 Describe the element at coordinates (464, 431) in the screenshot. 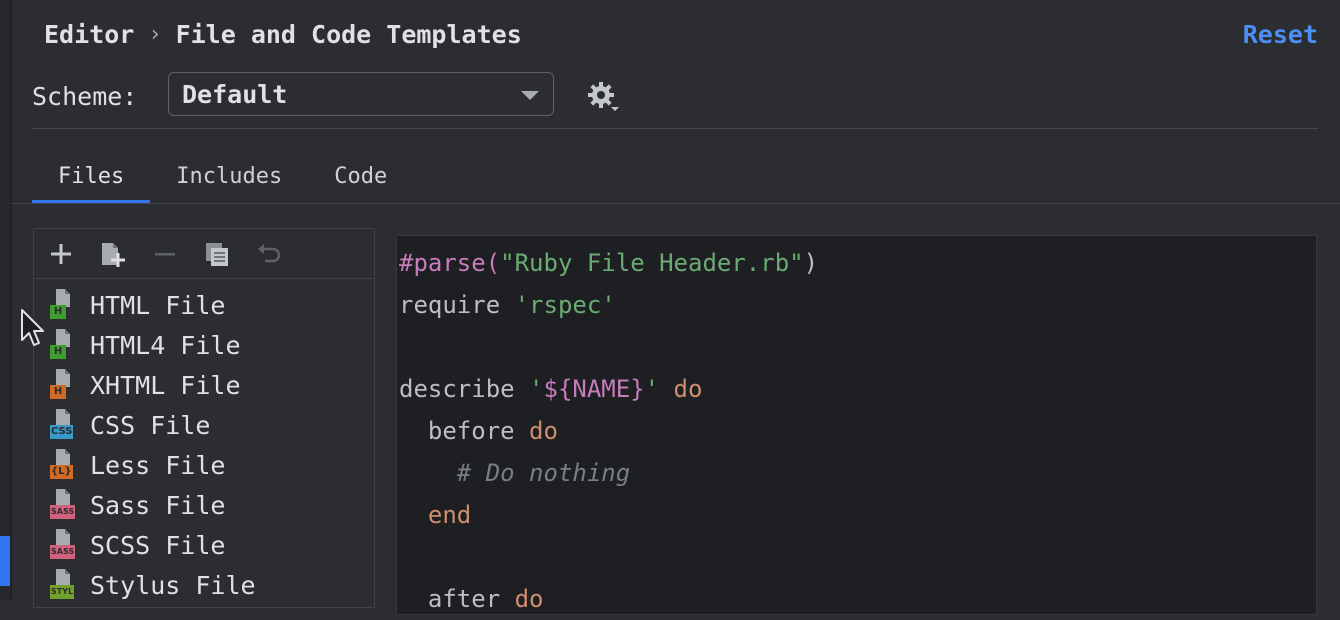

I see `code-keyword: before` at that location.